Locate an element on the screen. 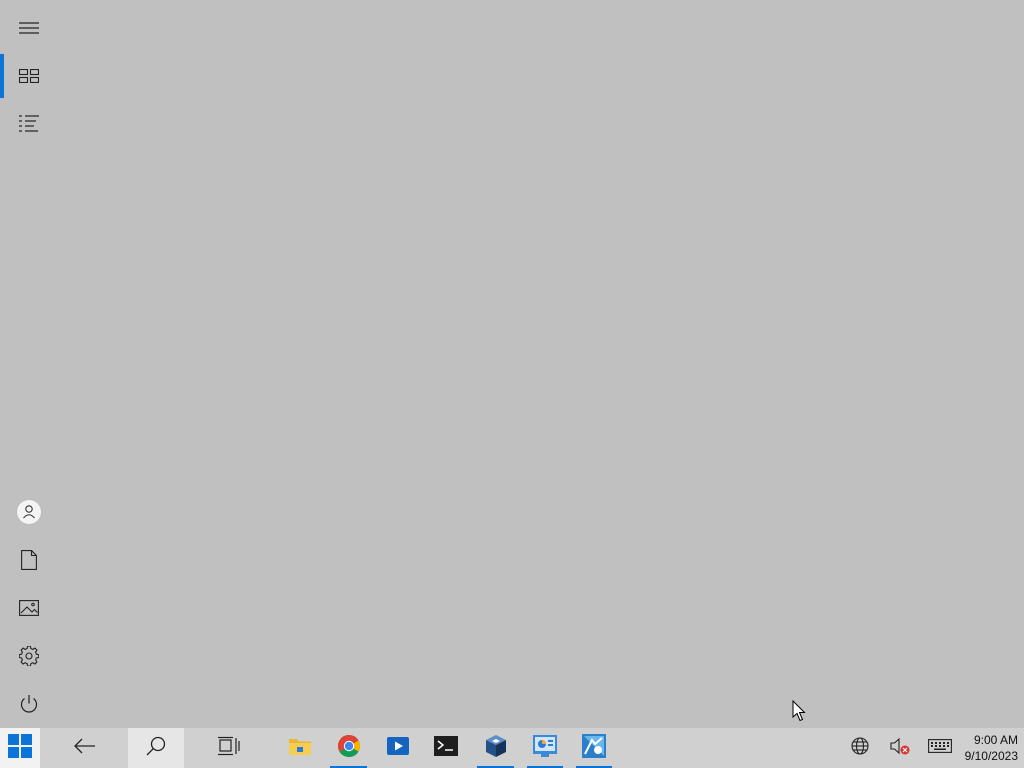 The image size is (1024, 768). list-icon is located at coordinates (29, 124).